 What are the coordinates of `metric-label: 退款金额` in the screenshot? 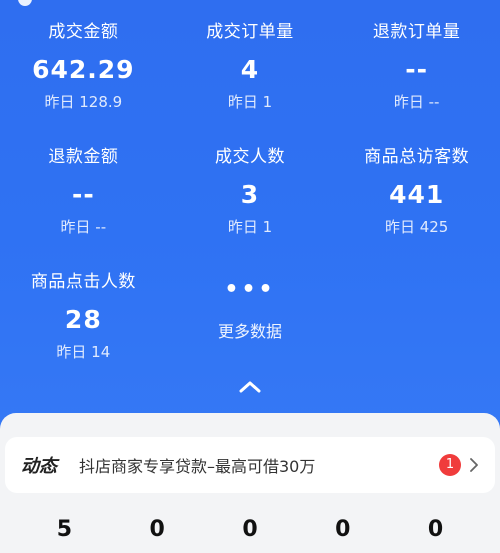 It's located at (83, 157).